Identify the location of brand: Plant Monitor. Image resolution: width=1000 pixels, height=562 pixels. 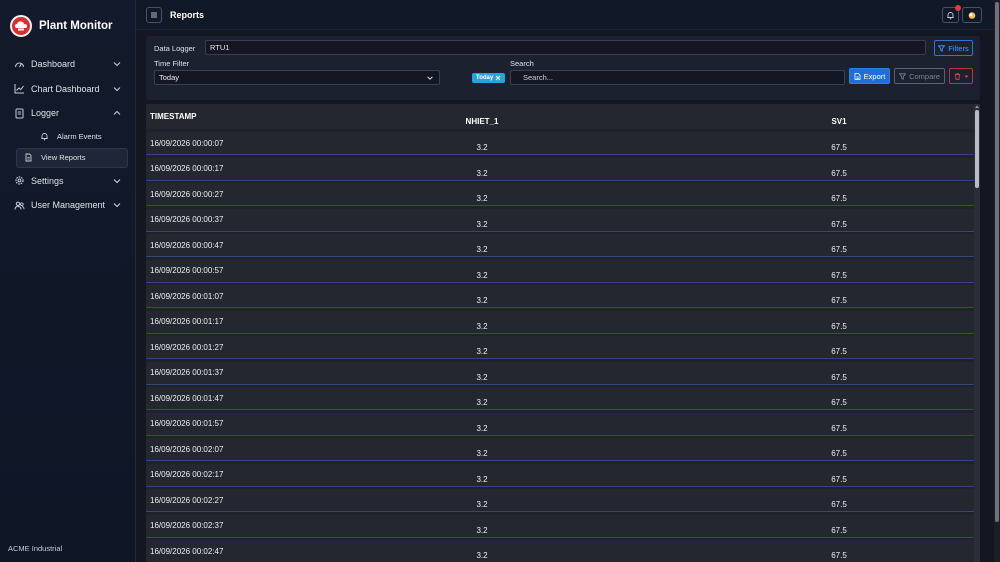
(61, 26).